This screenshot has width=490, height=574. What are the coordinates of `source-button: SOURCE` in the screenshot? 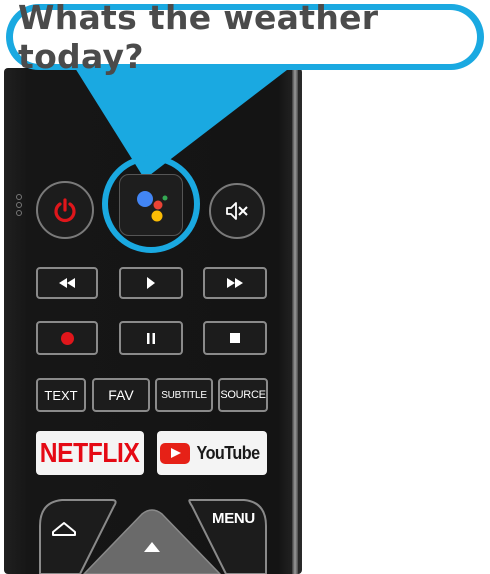 It's located at (243, 395).